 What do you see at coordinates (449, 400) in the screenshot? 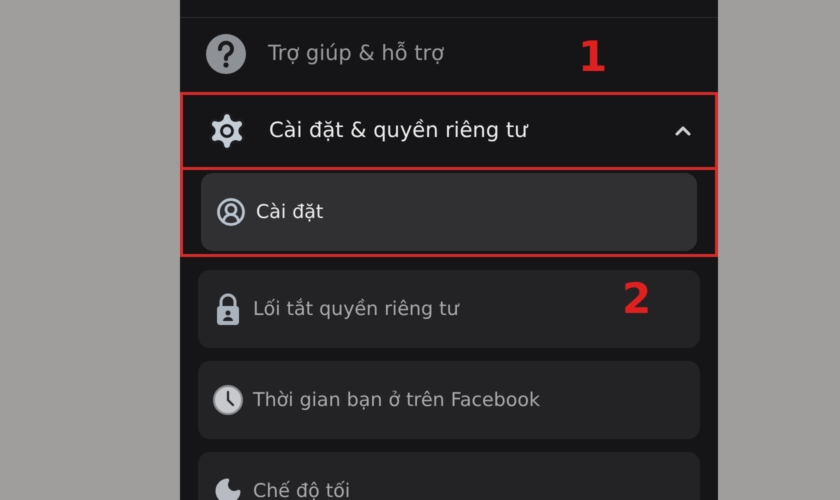
I see `menu-card: Thời gian bạn ở trên Facebook` at bounding box center [449, 400].